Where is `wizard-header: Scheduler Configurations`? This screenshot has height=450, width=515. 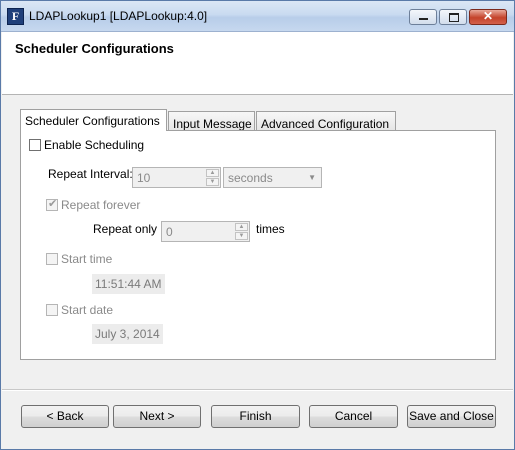
wizard-header: Scheduler Configurations is located at coordinates (257, 63).